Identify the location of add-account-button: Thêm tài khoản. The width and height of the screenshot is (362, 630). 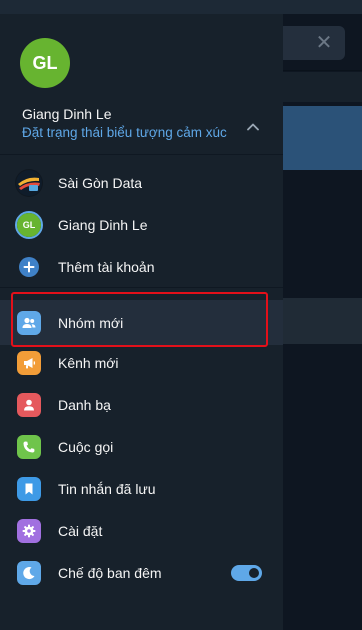
(141, 267).